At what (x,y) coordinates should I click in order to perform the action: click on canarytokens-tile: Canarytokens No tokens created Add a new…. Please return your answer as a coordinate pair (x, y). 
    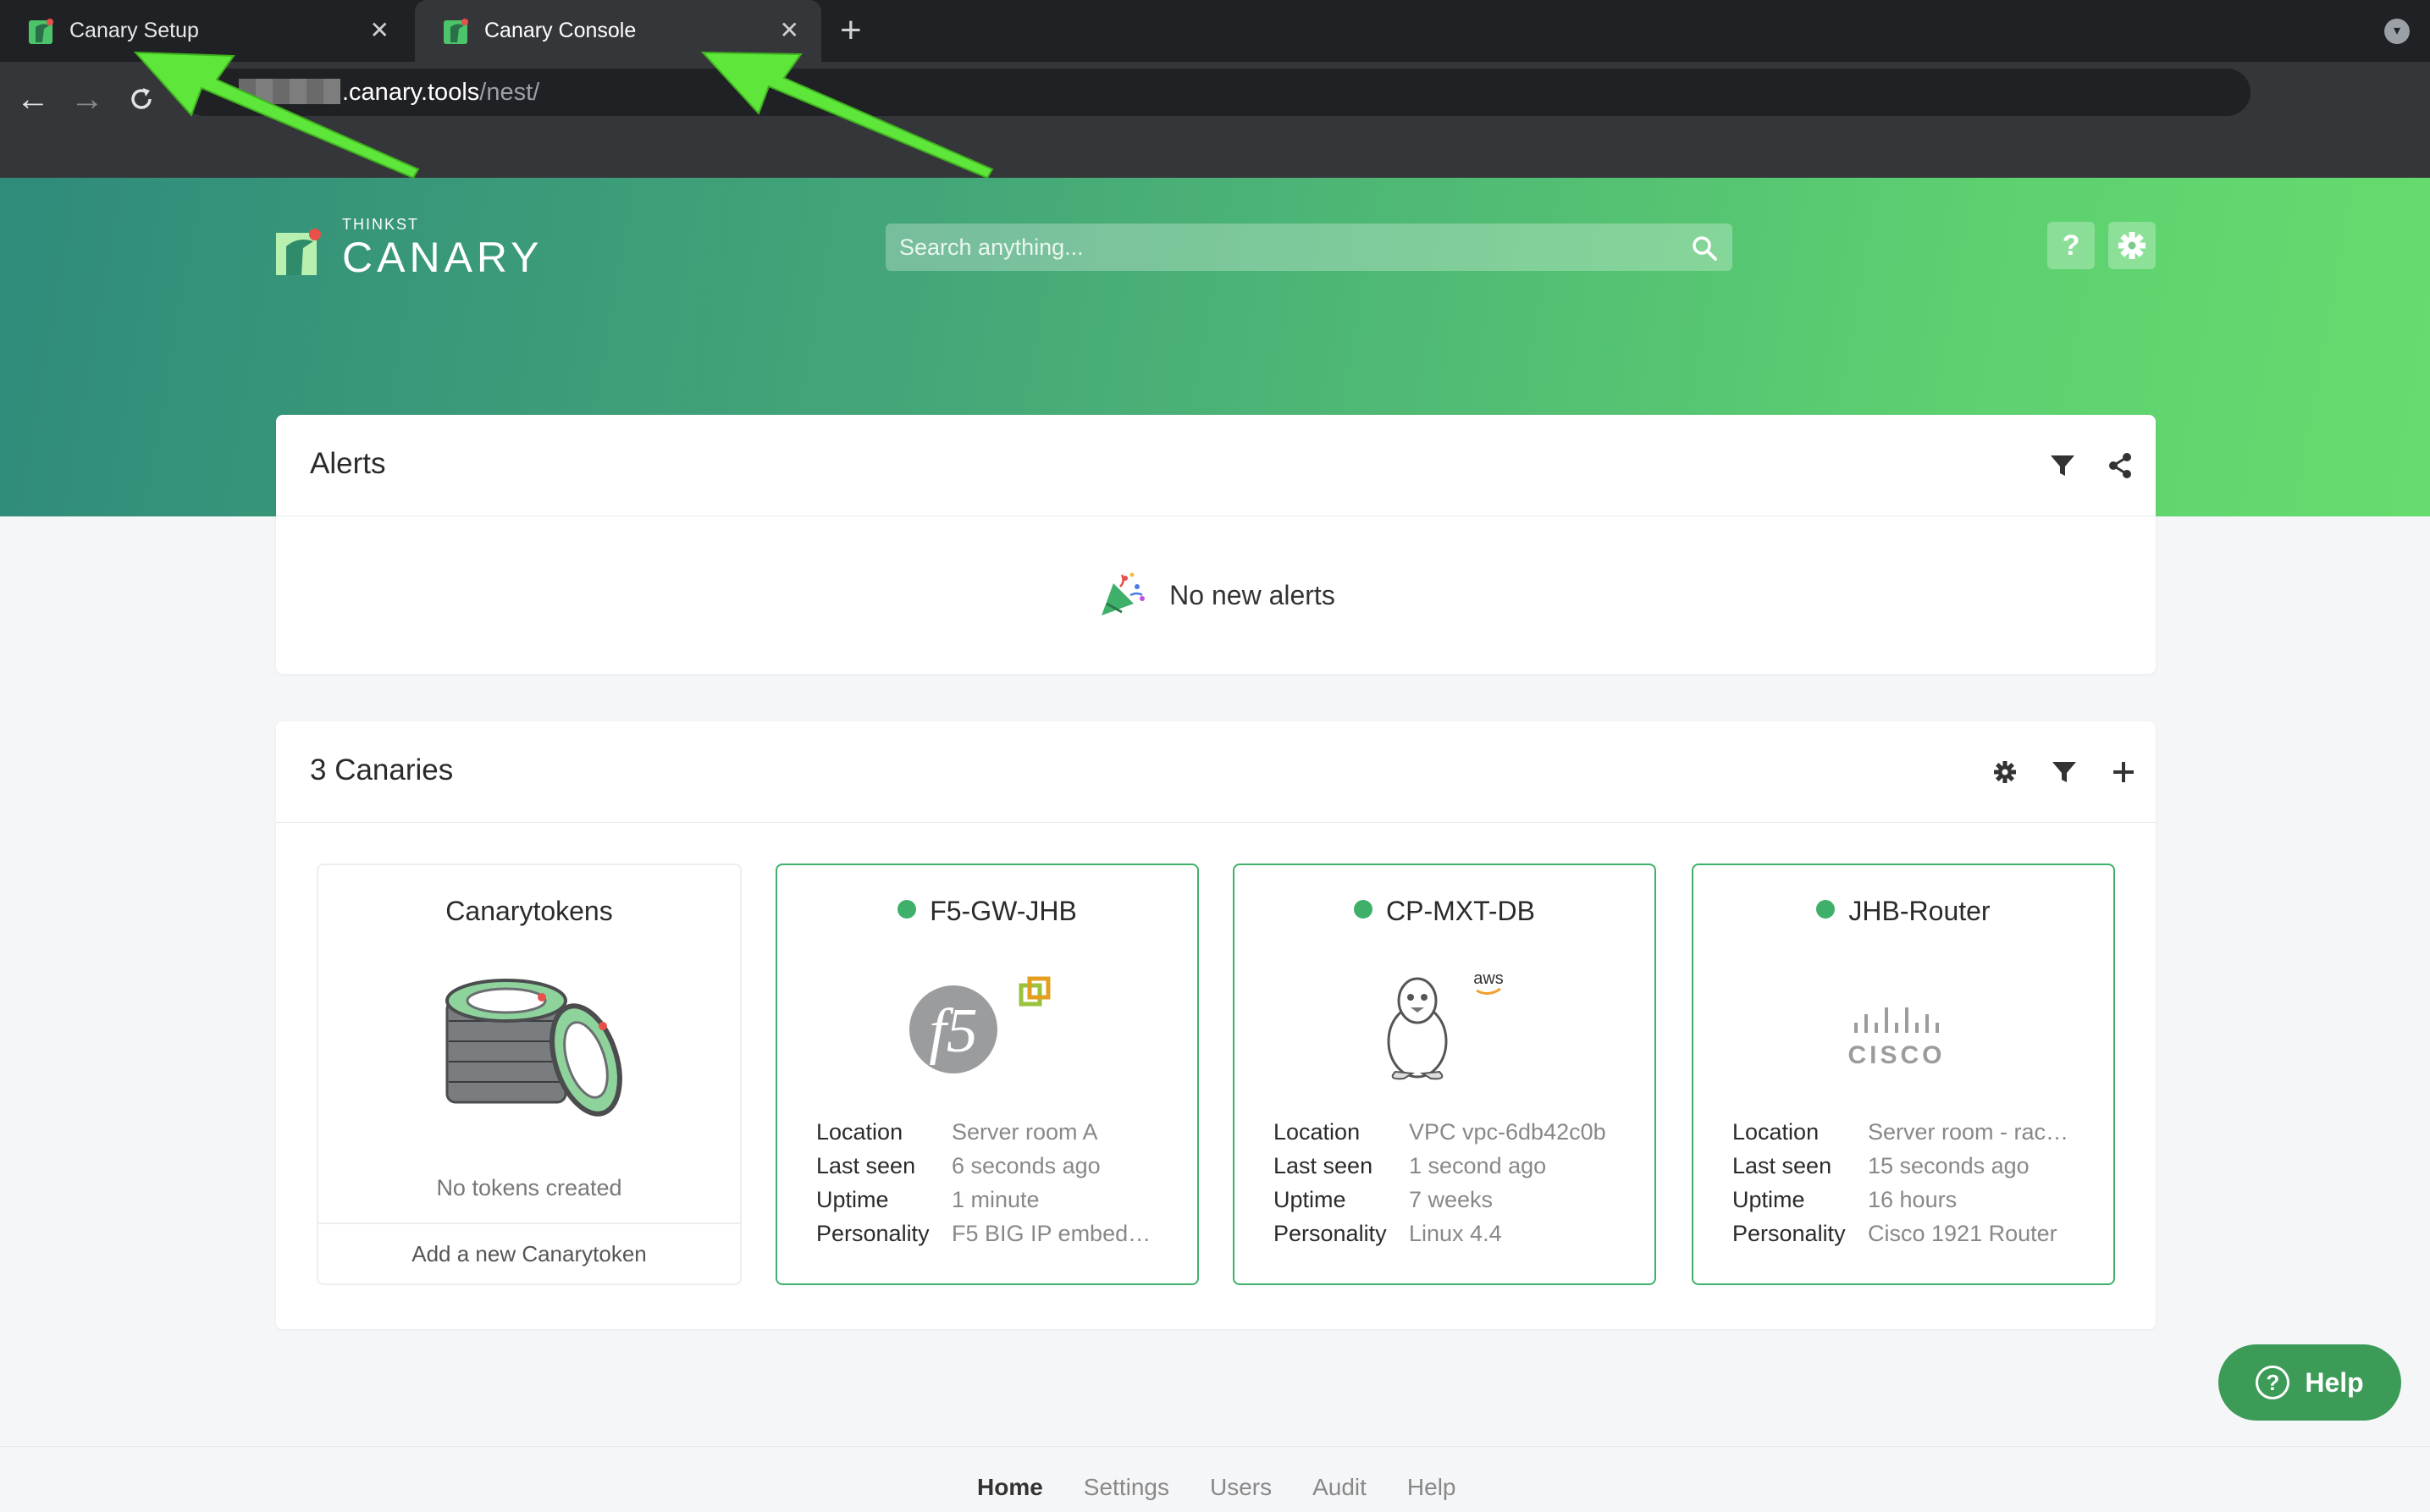
    Looking at the image, I should click on (529, 1074).